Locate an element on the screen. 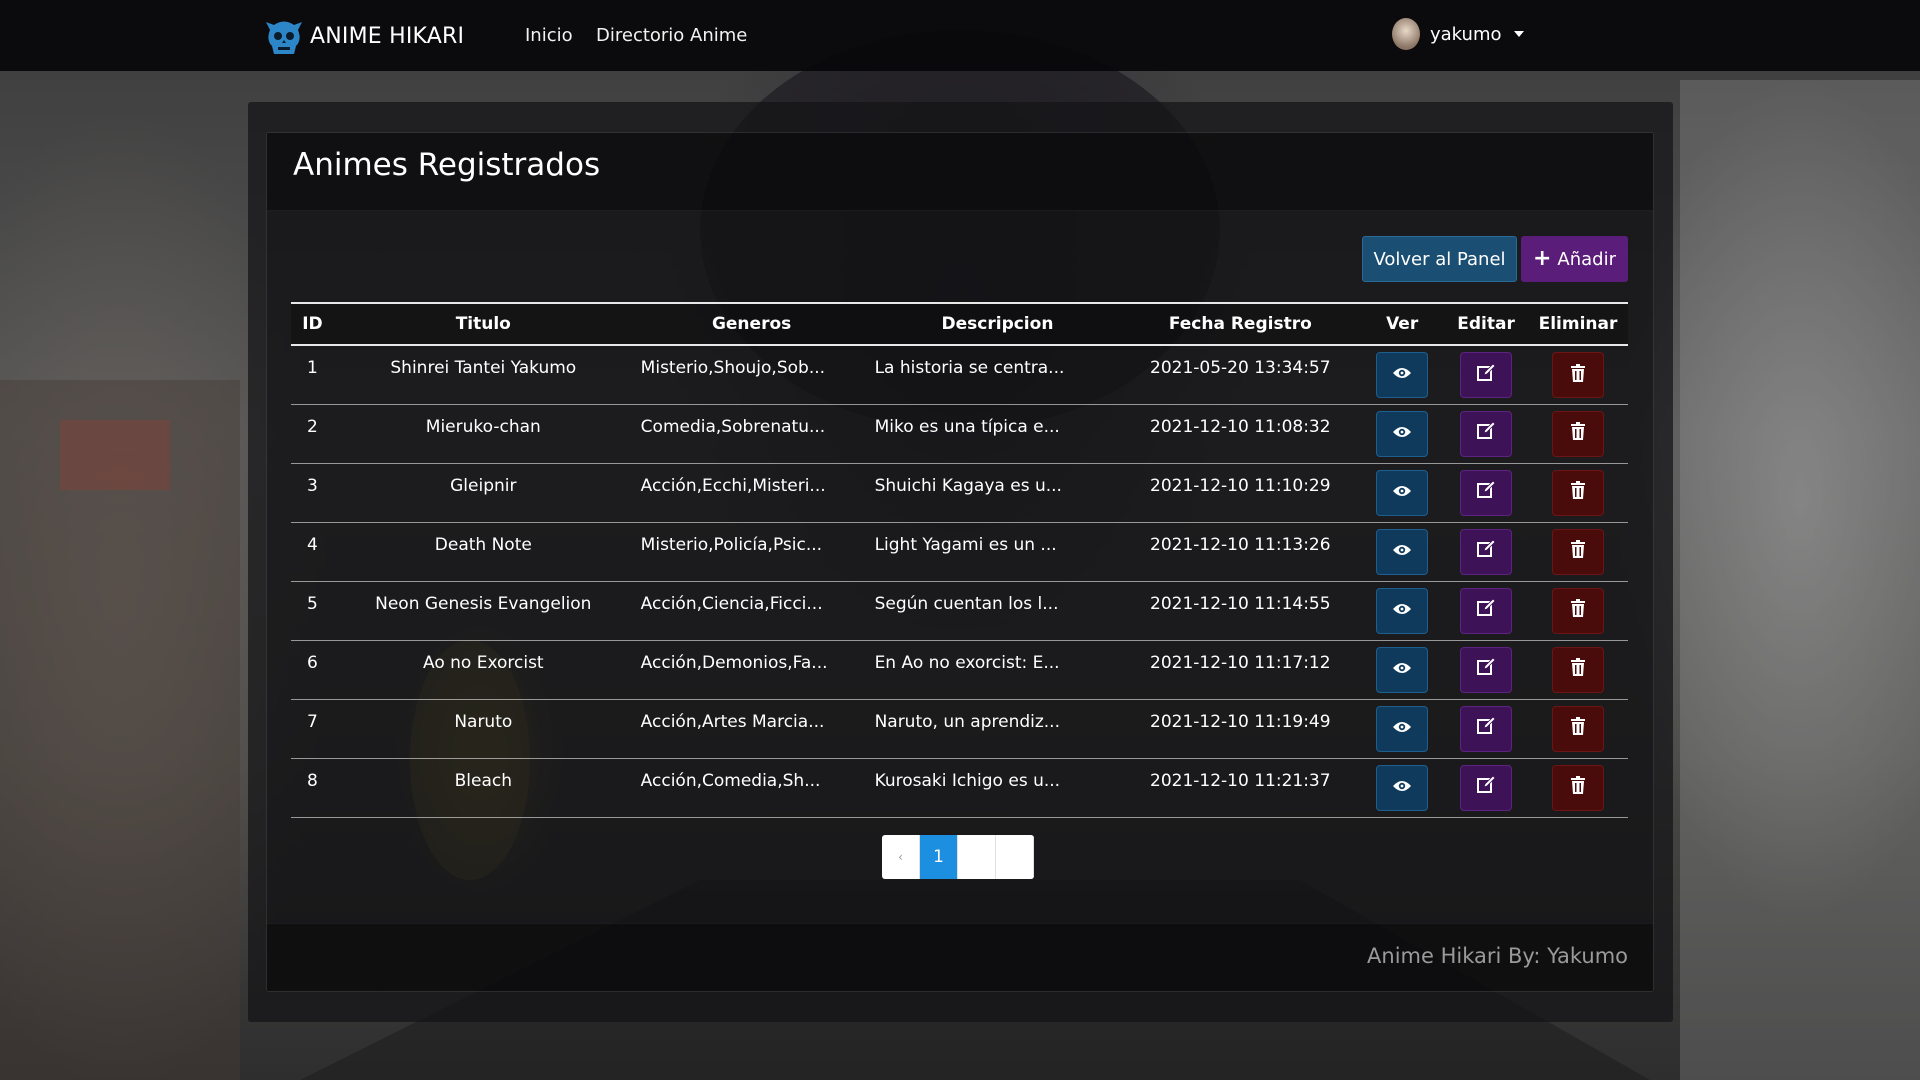 This screenshot has width=1920, height=1080. pagination-page-1: 1 is located at coordinates (939, 857).